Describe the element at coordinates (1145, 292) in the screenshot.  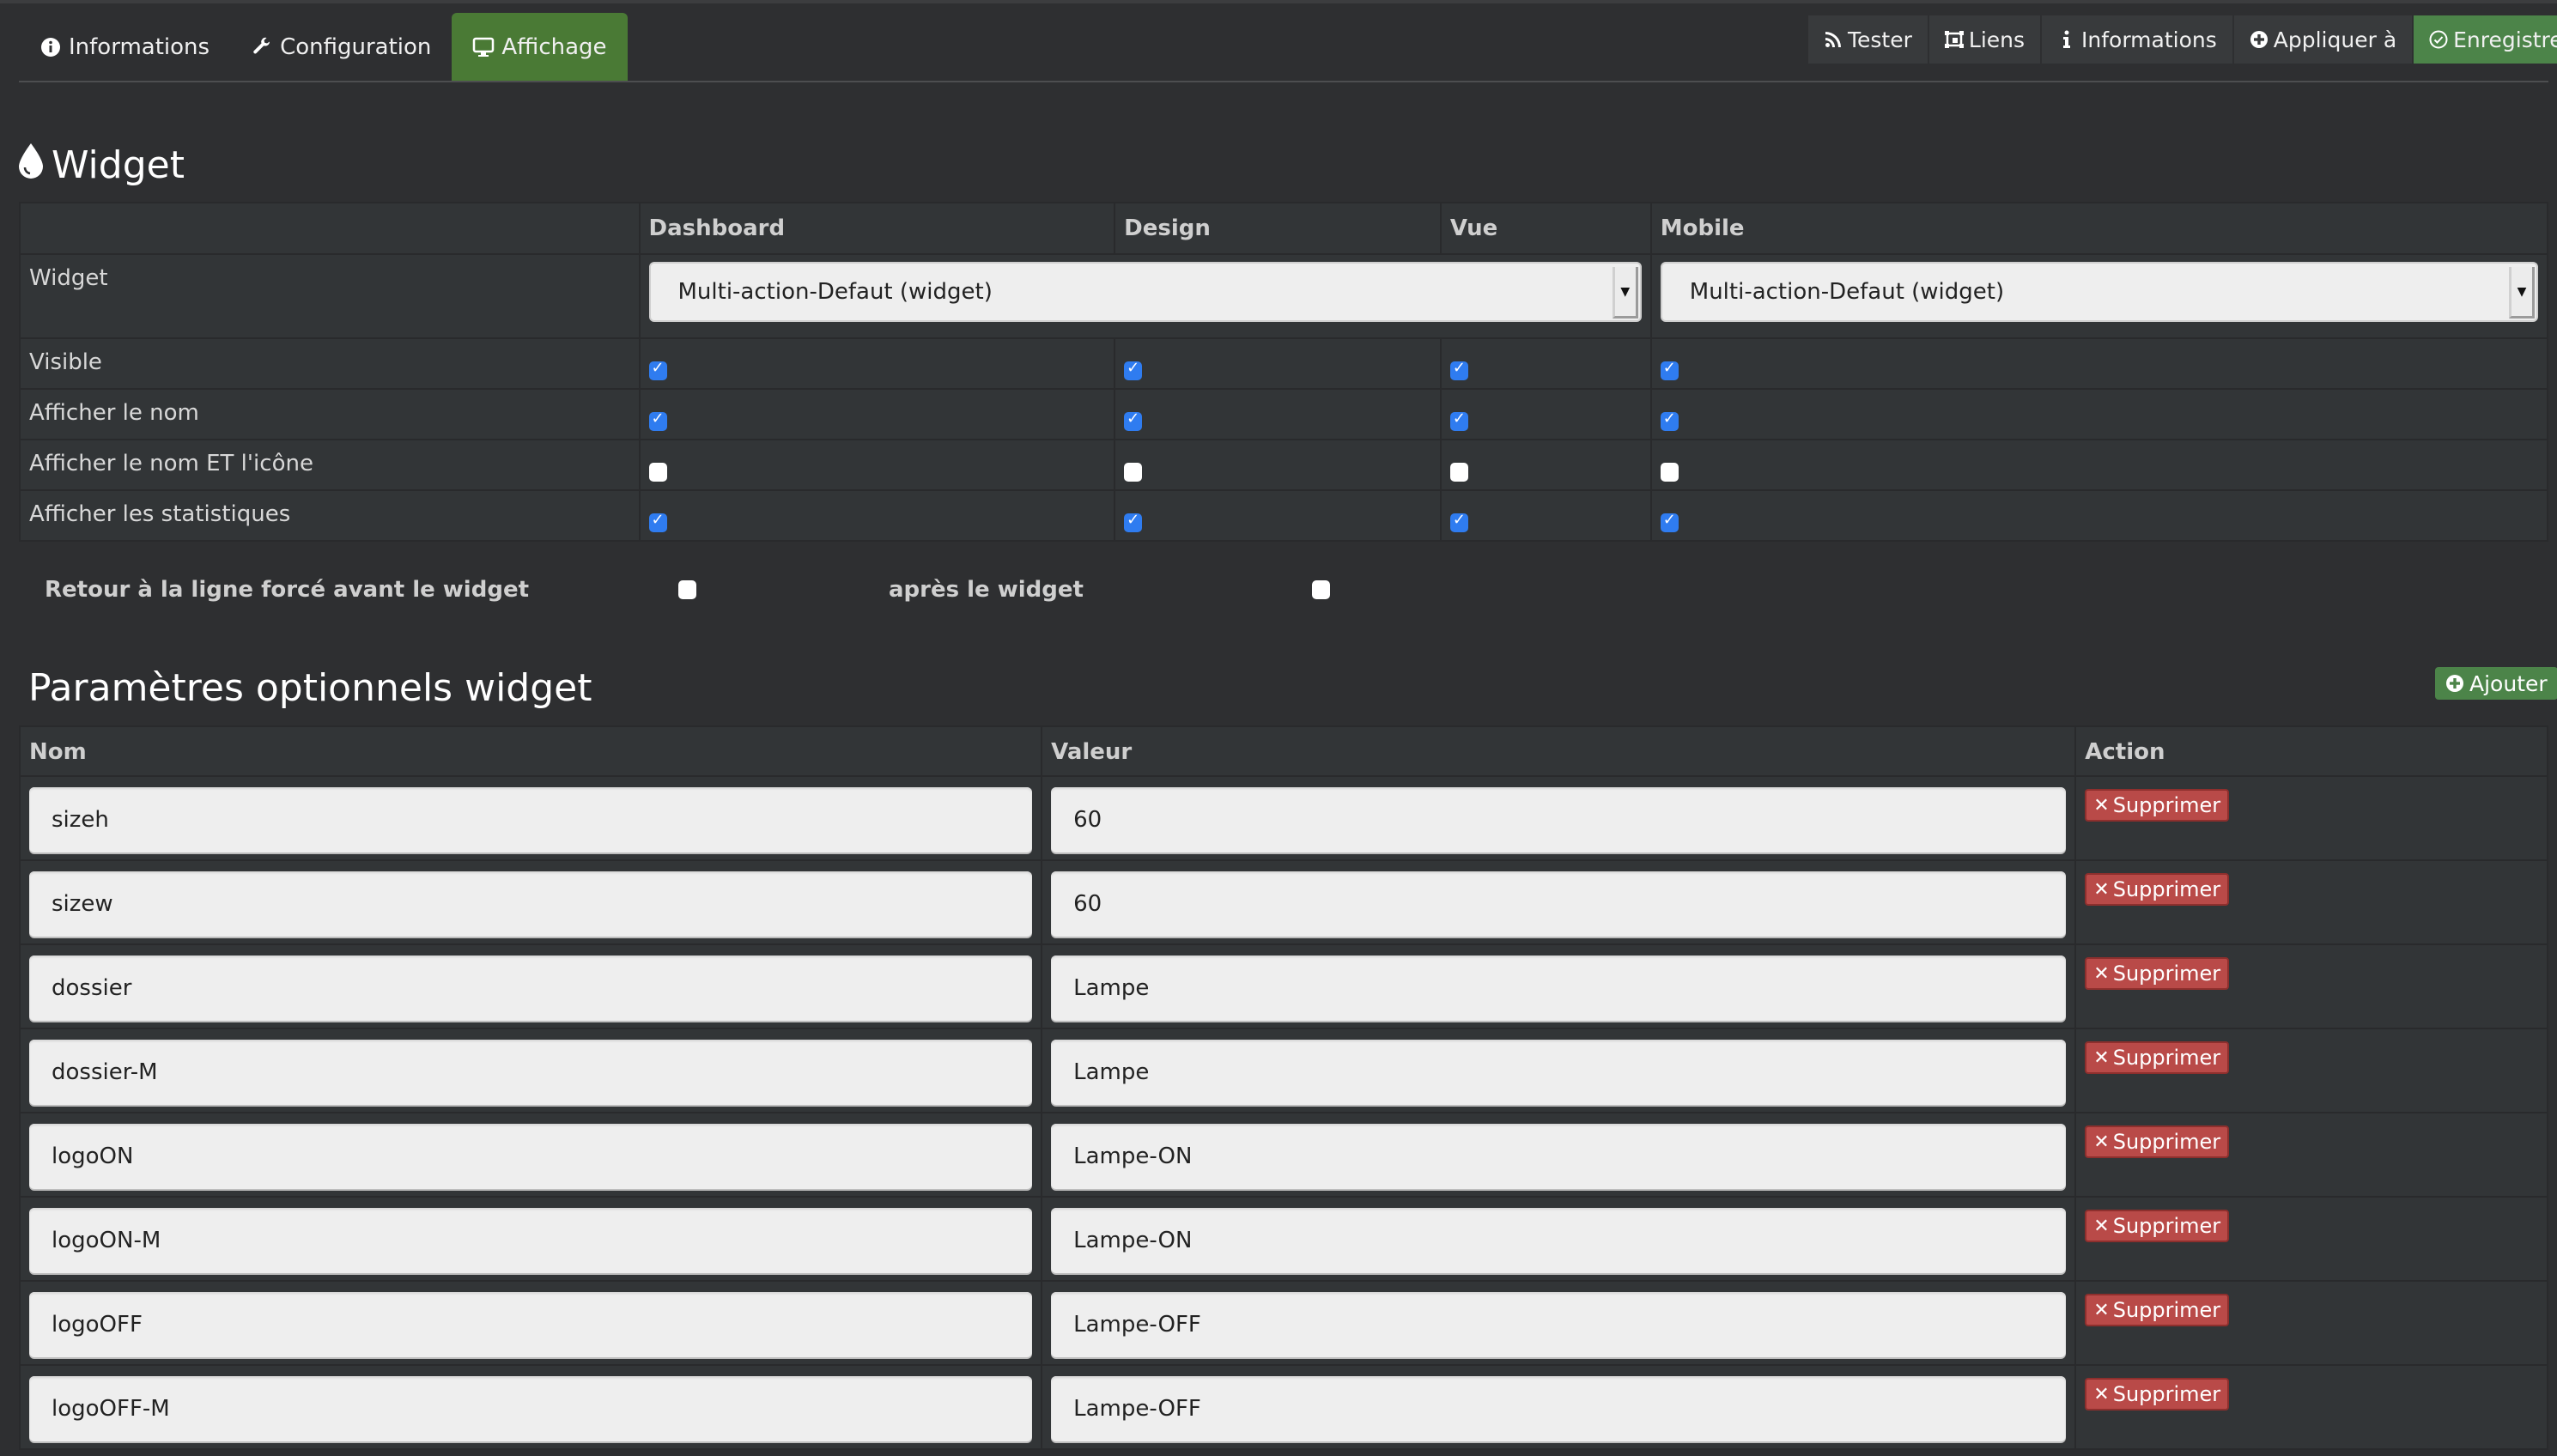
I see `dashboard-widget-select: Multi-action-Defaut (widget) ▼` at that location.